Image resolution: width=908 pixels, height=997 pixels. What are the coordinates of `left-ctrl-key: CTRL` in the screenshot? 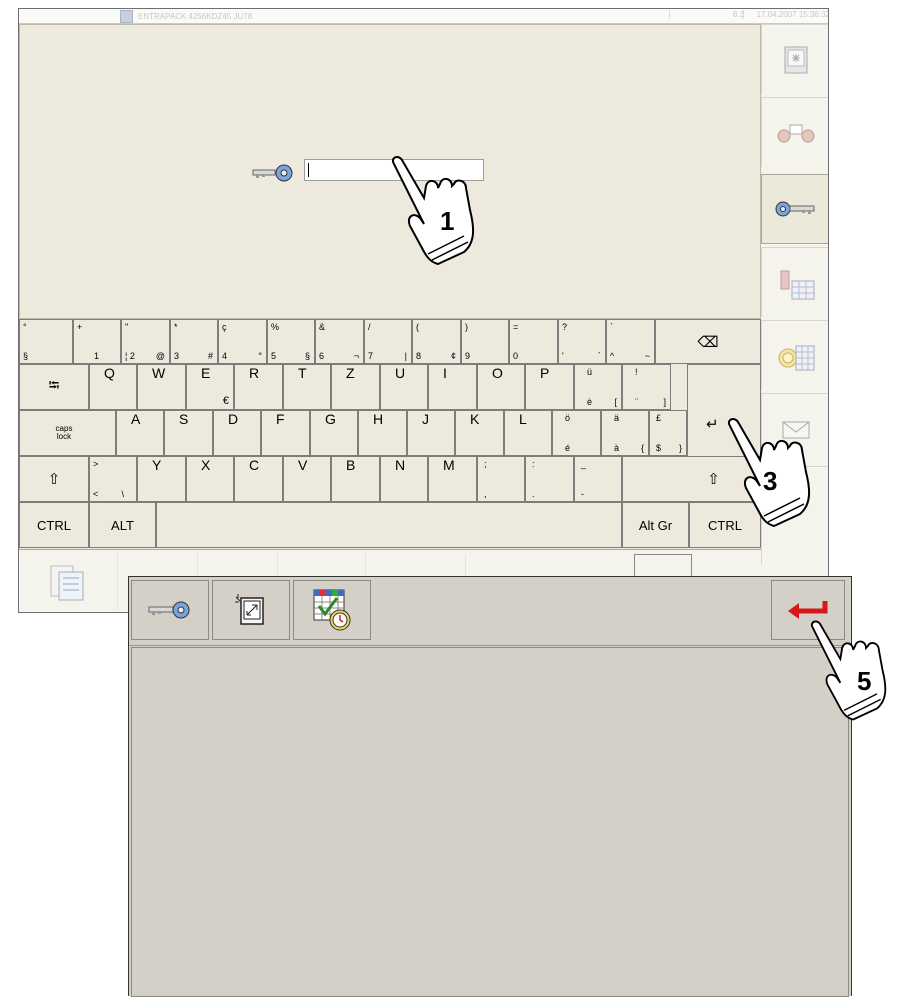 It's located at (54, 525).